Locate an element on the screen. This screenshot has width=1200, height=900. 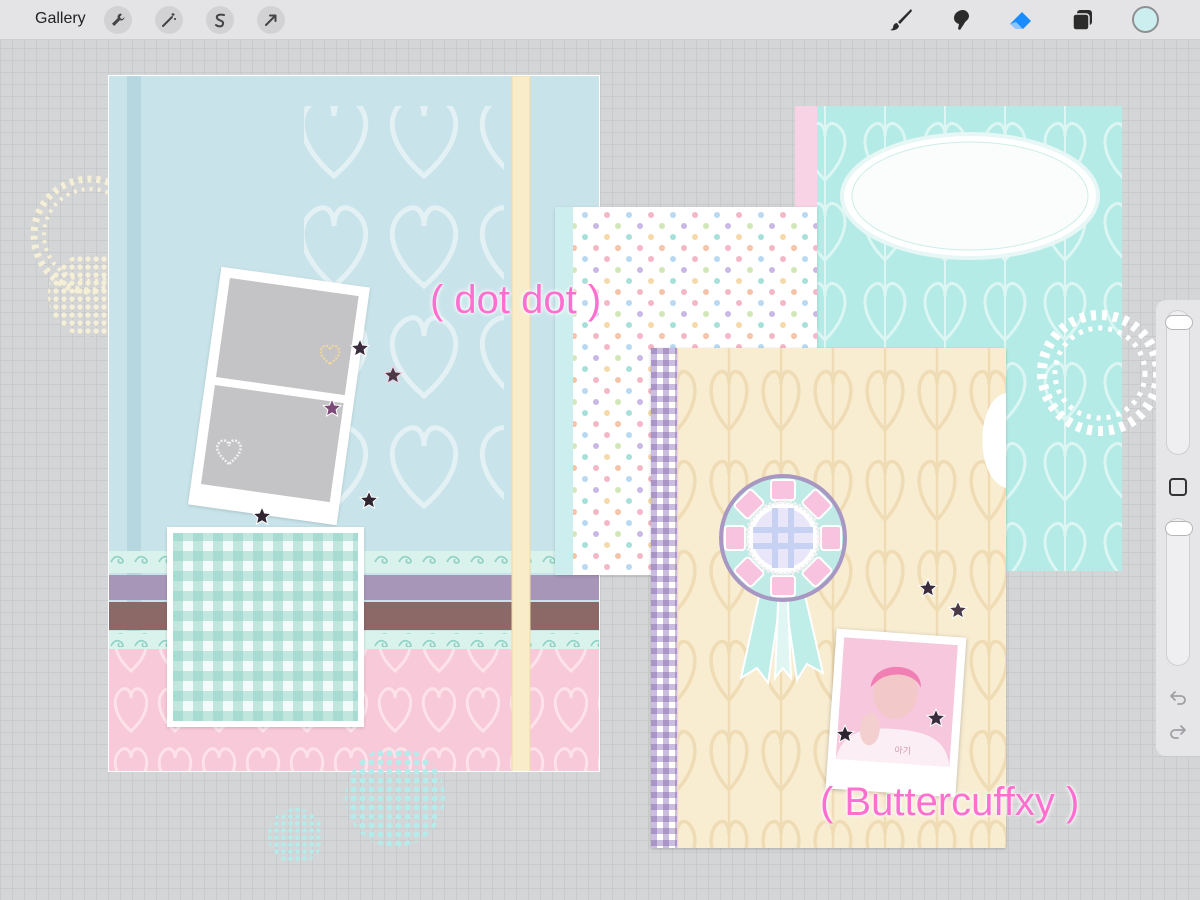
actions-button is located at coordinates (118, 20).